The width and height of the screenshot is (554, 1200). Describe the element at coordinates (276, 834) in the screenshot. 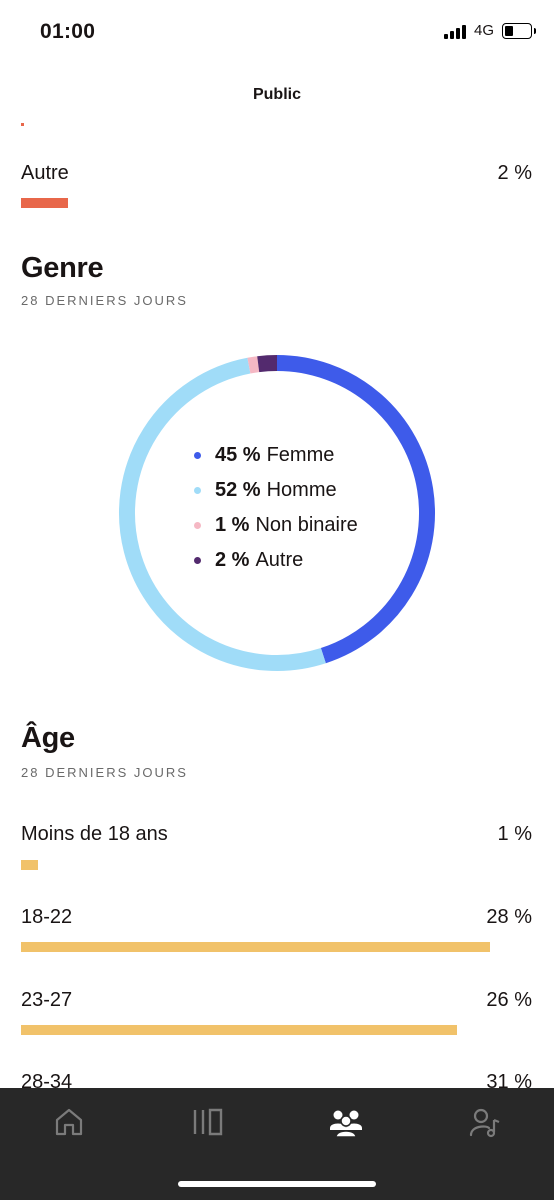

I see `list-item: Moins de 18 ans 1 %` at that location.